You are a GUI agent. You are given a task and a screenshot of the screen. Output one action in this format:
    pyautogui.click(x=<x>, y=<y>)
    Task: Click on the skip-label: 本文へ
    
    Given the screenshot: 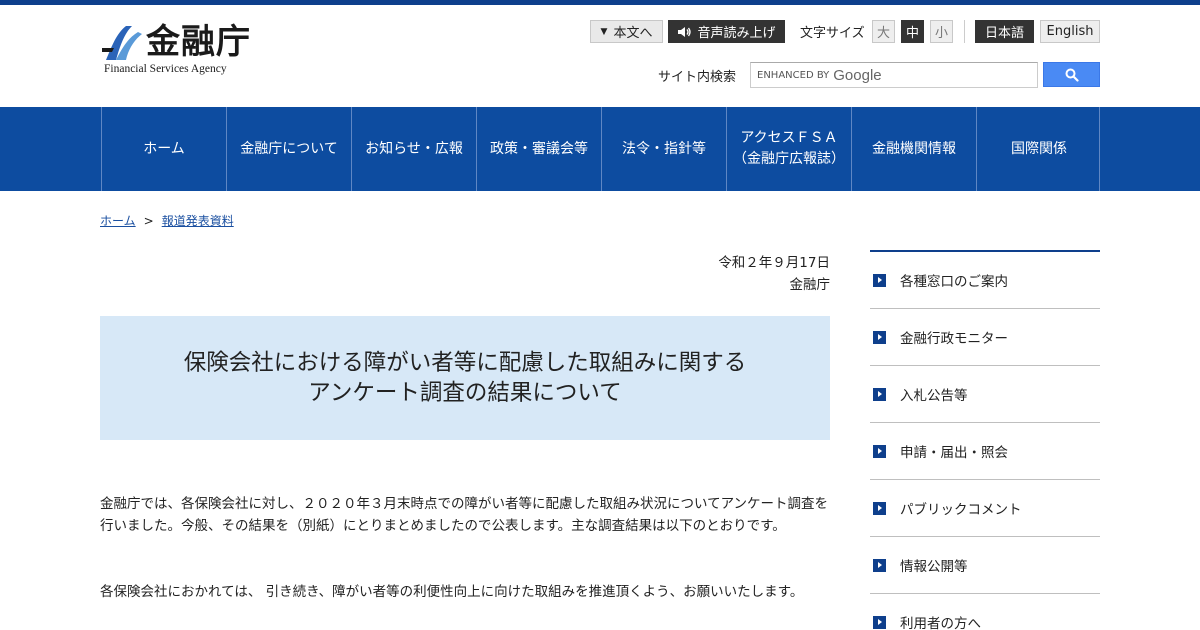 What is the action you would take?
    pyautogui.click(x=633, y=33)
    